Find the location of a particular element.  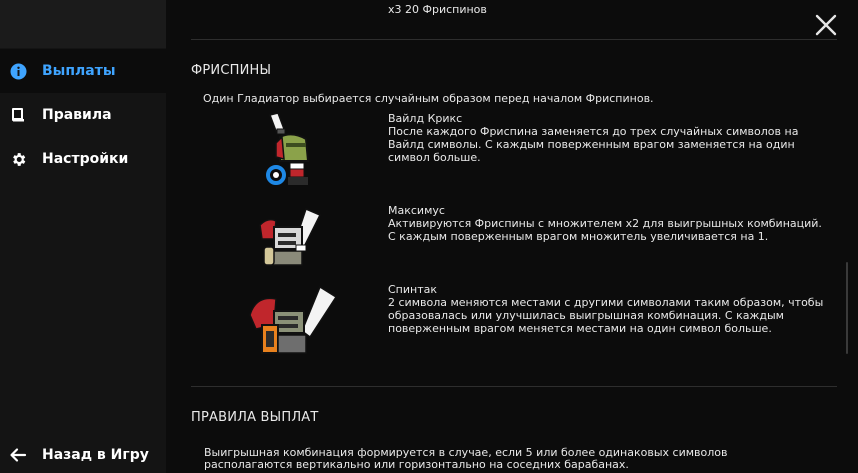

back-to-game-button: Назад в Игру is located at coordinates (83, 454).